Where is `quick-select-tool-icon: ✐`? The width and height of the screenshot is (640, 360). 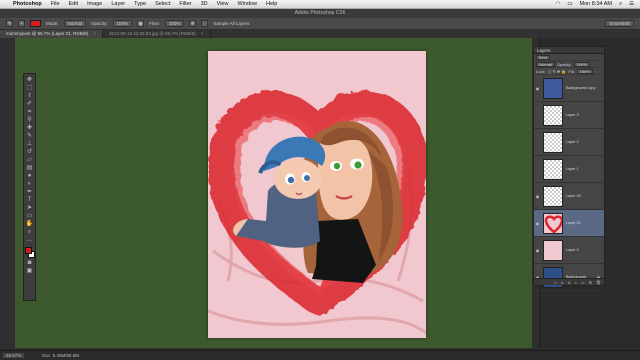
quick-select-tool-icon: ✐ is located at coordinates (29, 104).